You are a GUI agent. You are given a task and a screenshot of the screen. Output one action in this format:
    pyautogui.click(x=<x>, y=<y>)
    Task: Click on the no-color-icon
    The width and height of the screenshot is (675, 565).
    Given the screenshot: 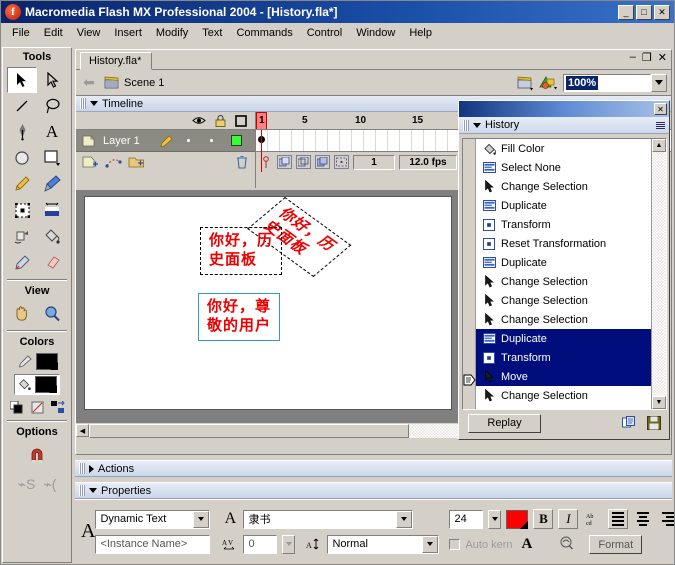 What is the action you would take?
    pyautogui.click(x=37, y=407)
    